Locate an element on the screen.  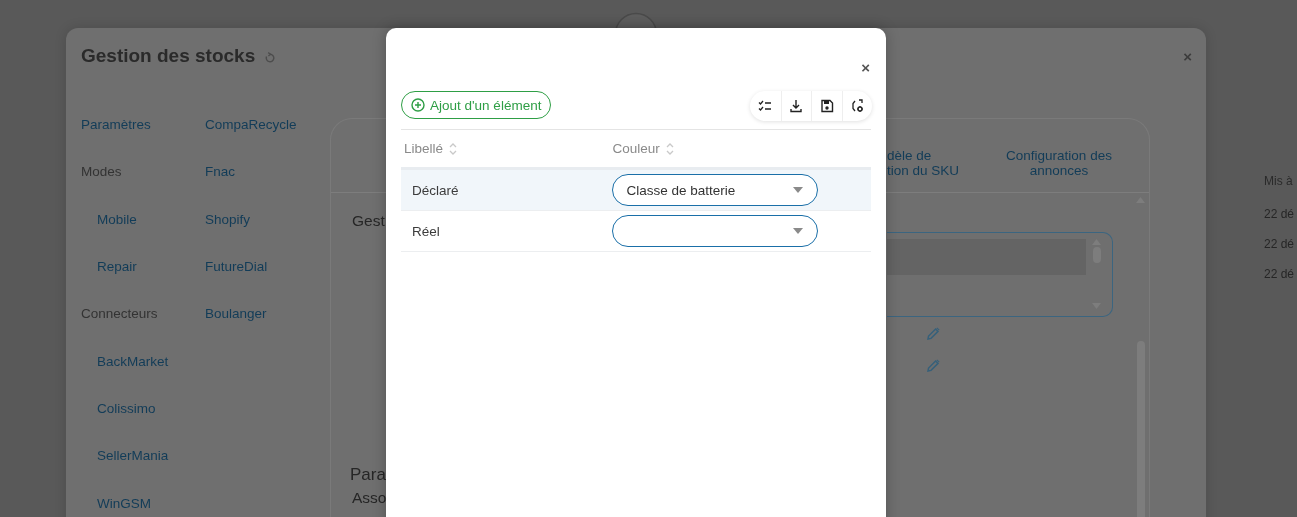
nav-link: CompaRecycle is located at coordinates (251, 125).